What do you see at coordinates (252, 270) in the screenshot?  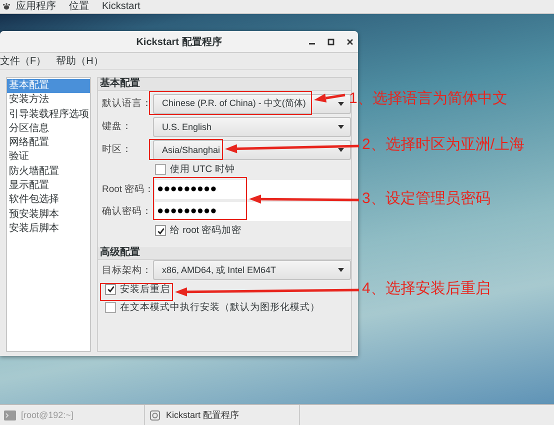 I see `dropdown: x86, AMD64, 或 Intel EM64T` at bounding box center [252, 270].